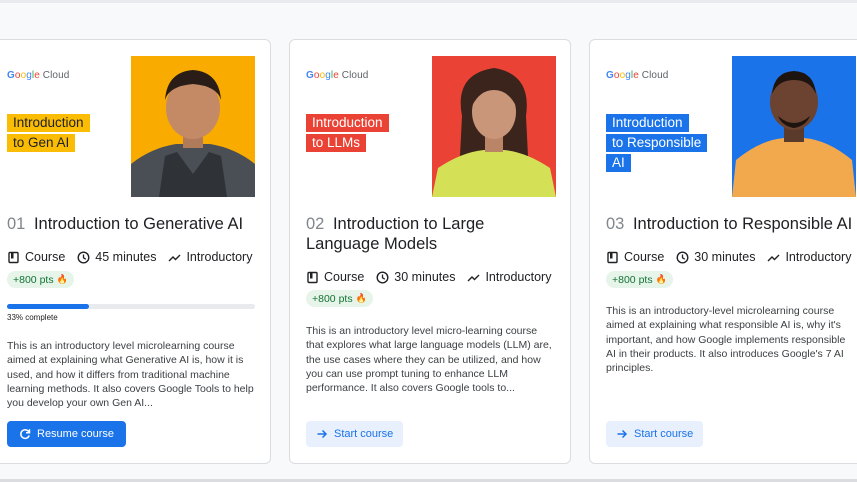  I want to click on course-number: 03, so click(615, 224).